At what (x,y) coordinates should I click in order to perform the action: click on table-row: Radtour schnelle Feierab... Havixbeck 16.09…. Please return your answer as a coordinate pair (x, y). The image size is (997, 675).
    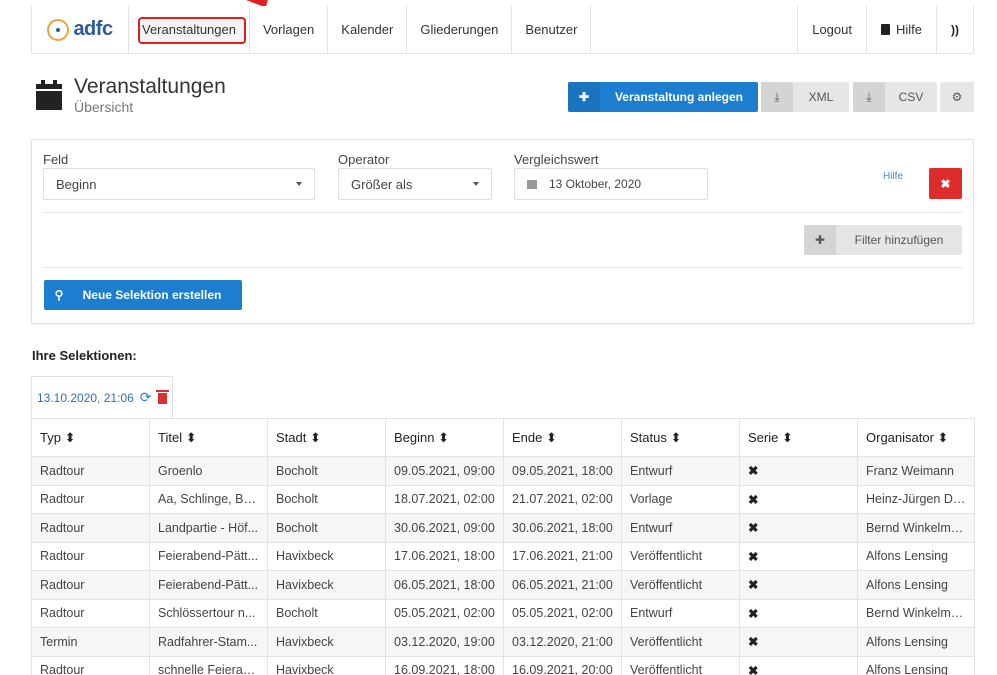
    Looking at the image, I should click on (503, 665).